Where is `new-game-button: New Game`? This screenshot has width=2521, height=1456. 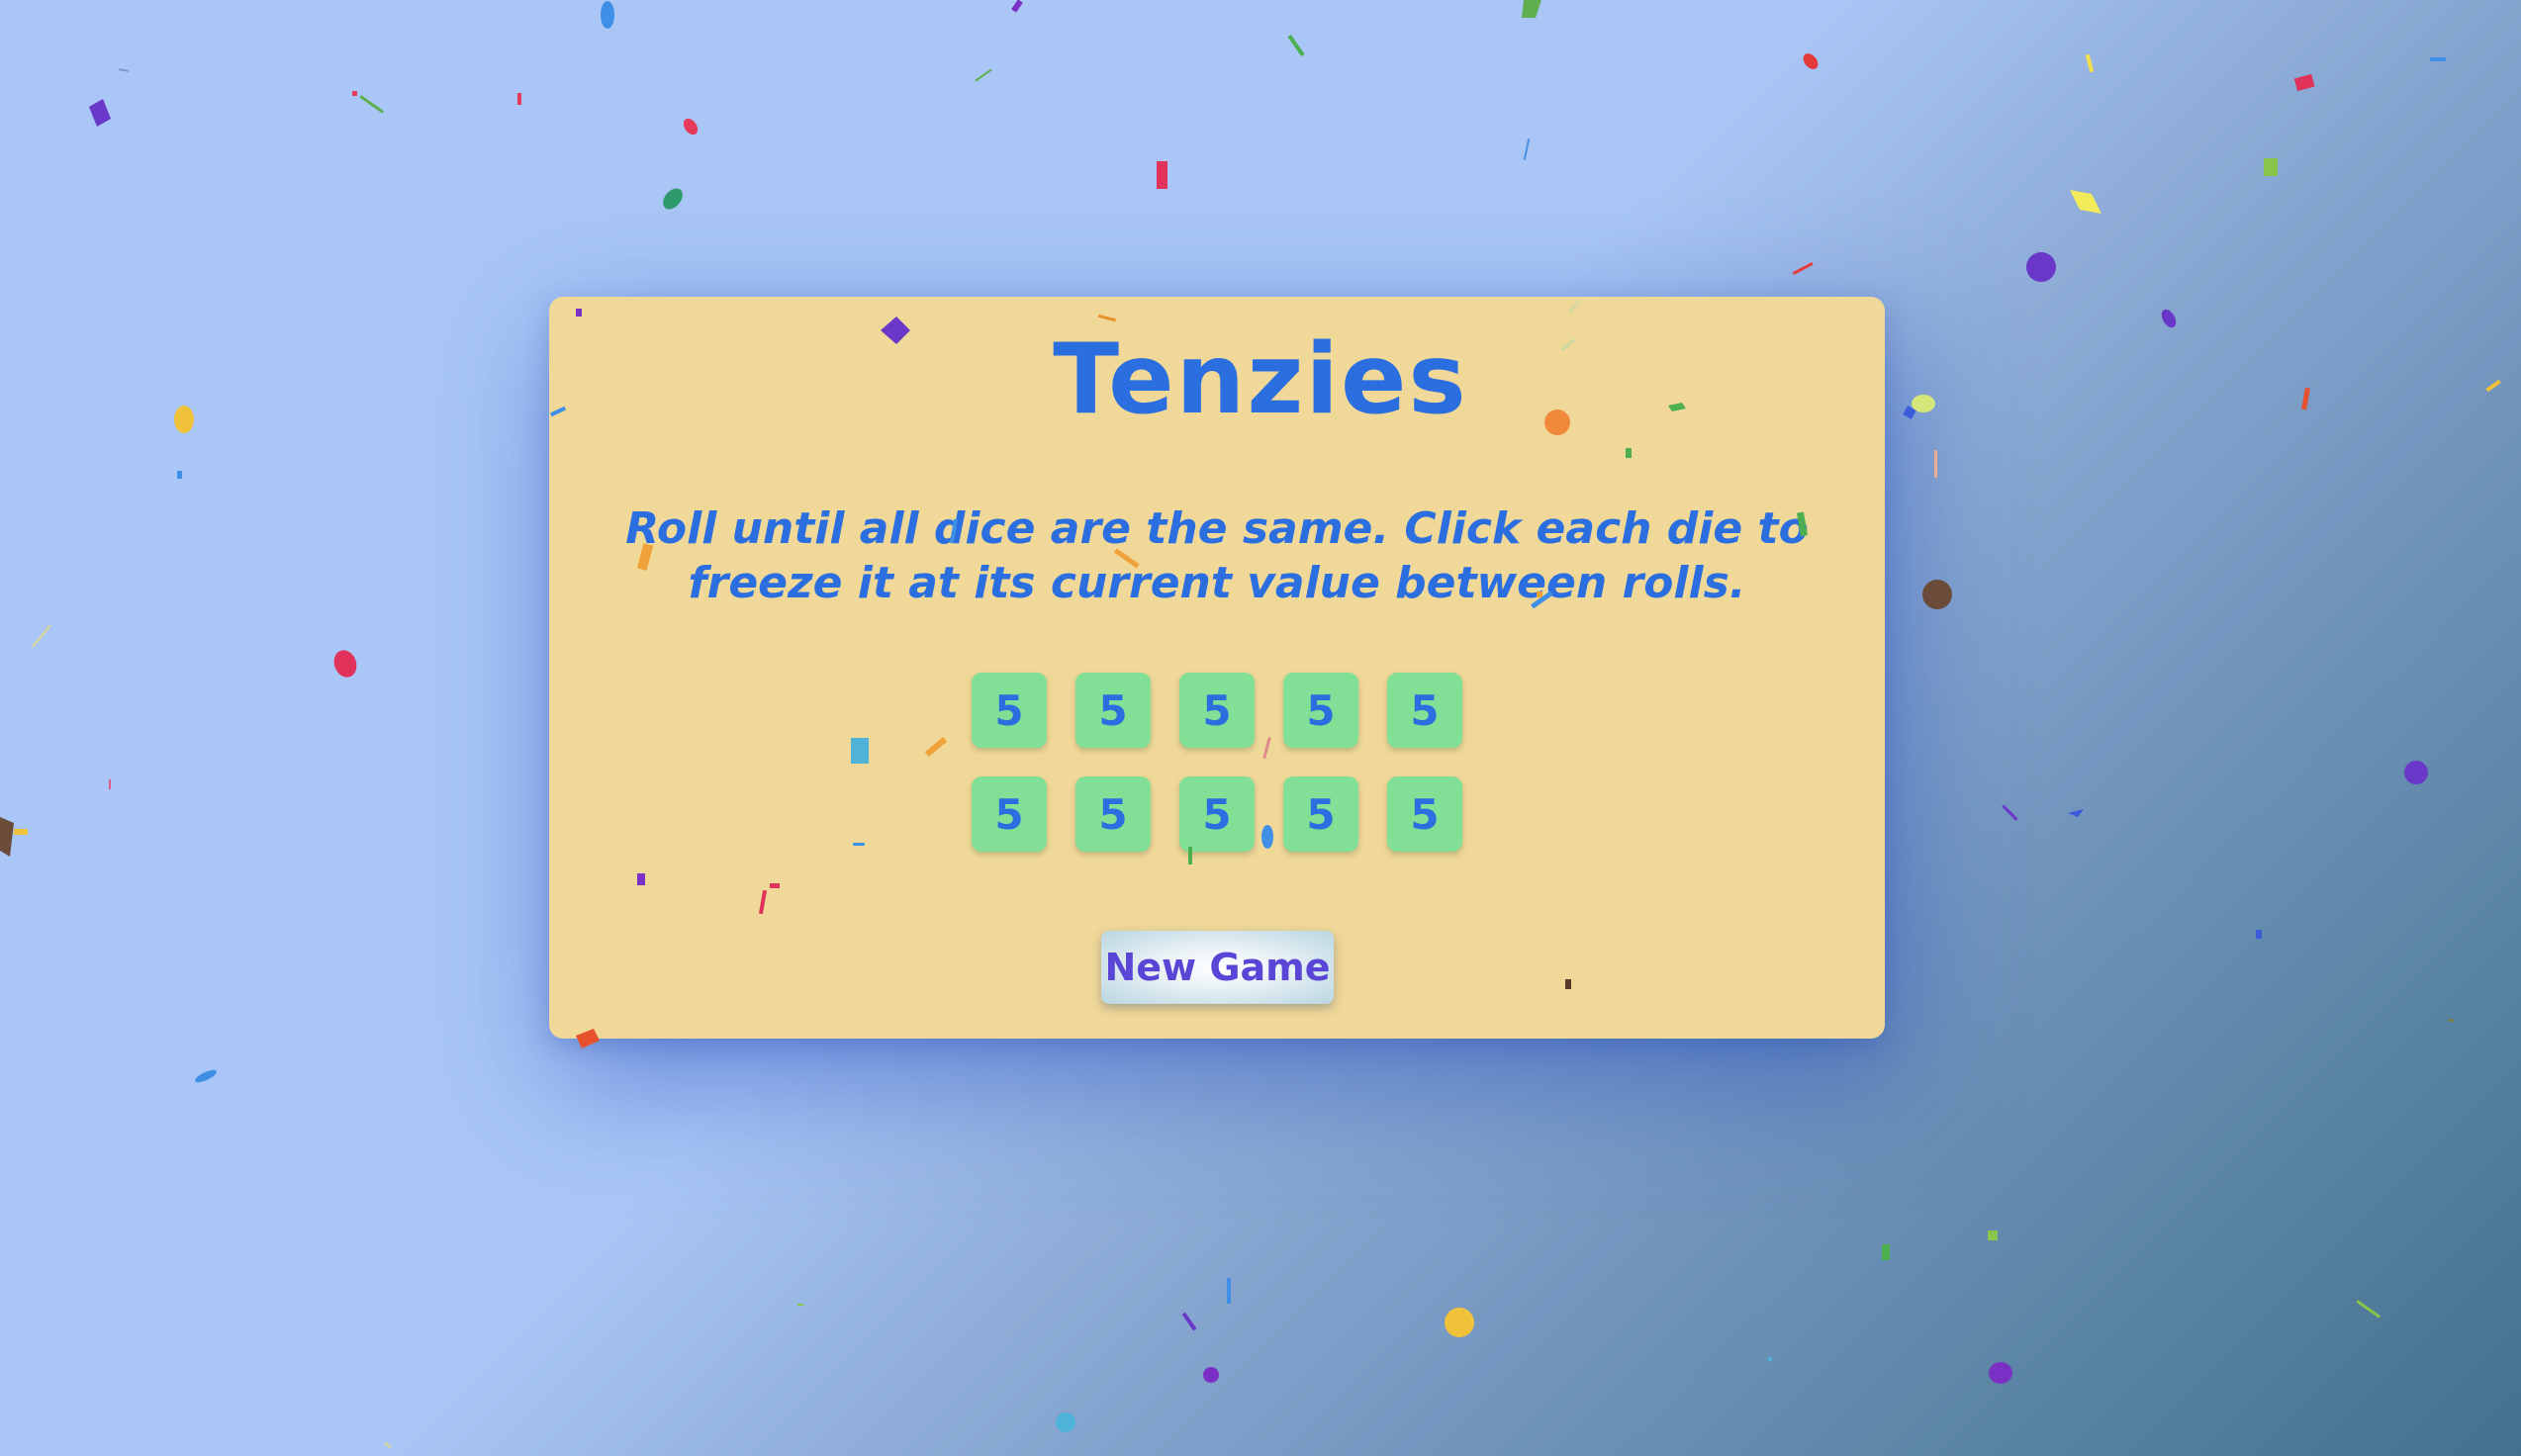
new-game-button: New Game is located at coordinates (1217, 967).